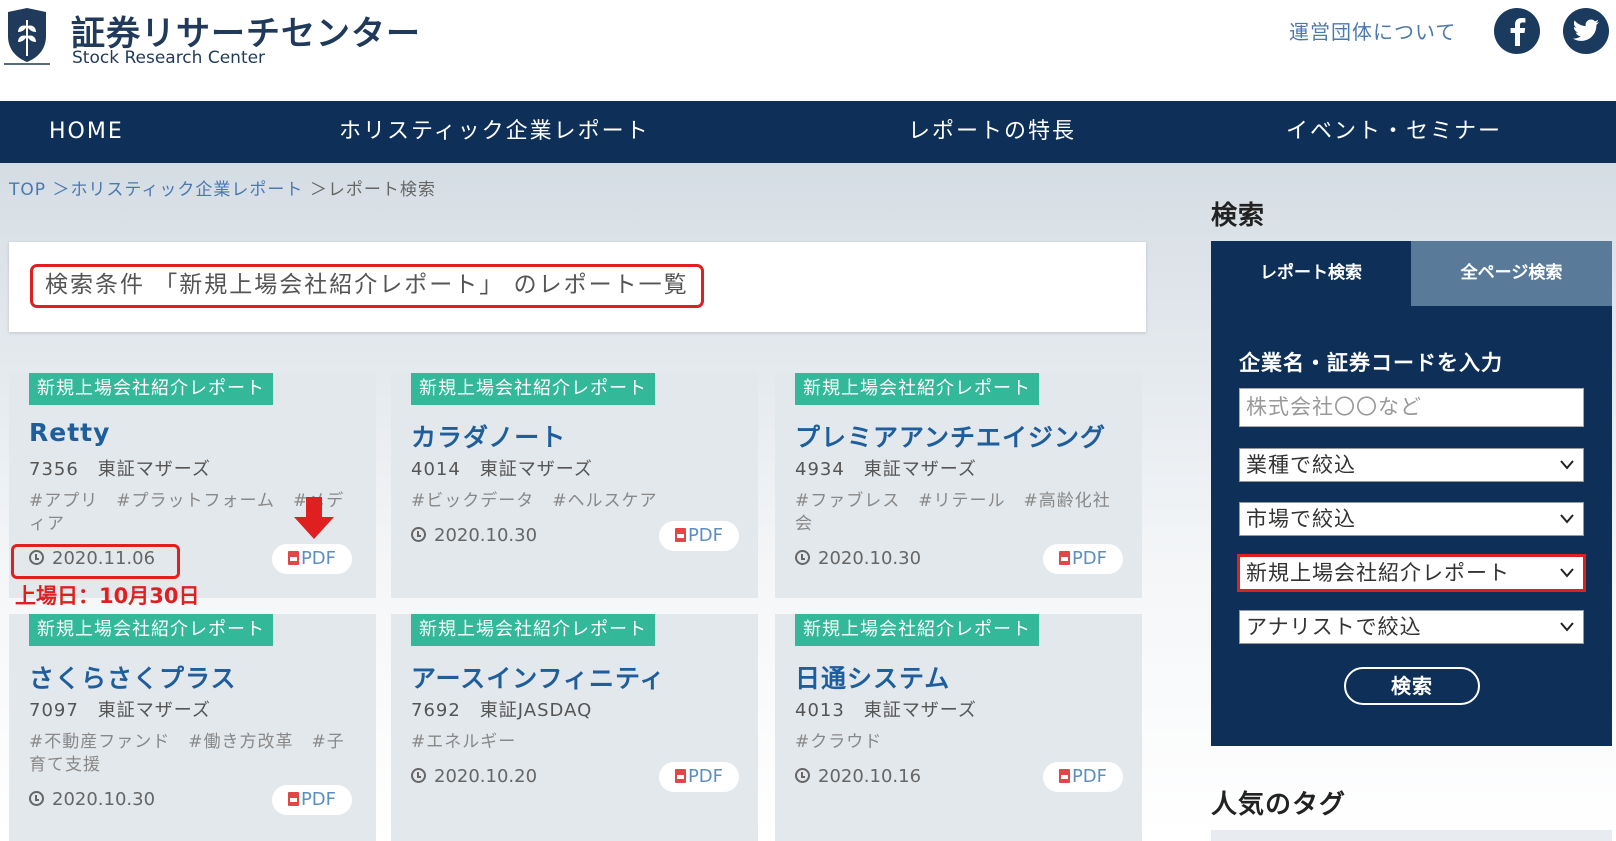  What do you see at coordinates (1311, 273) in the screenshot?
I see `tab-report-search: レポート検索` at bounding box center [1311, 273].